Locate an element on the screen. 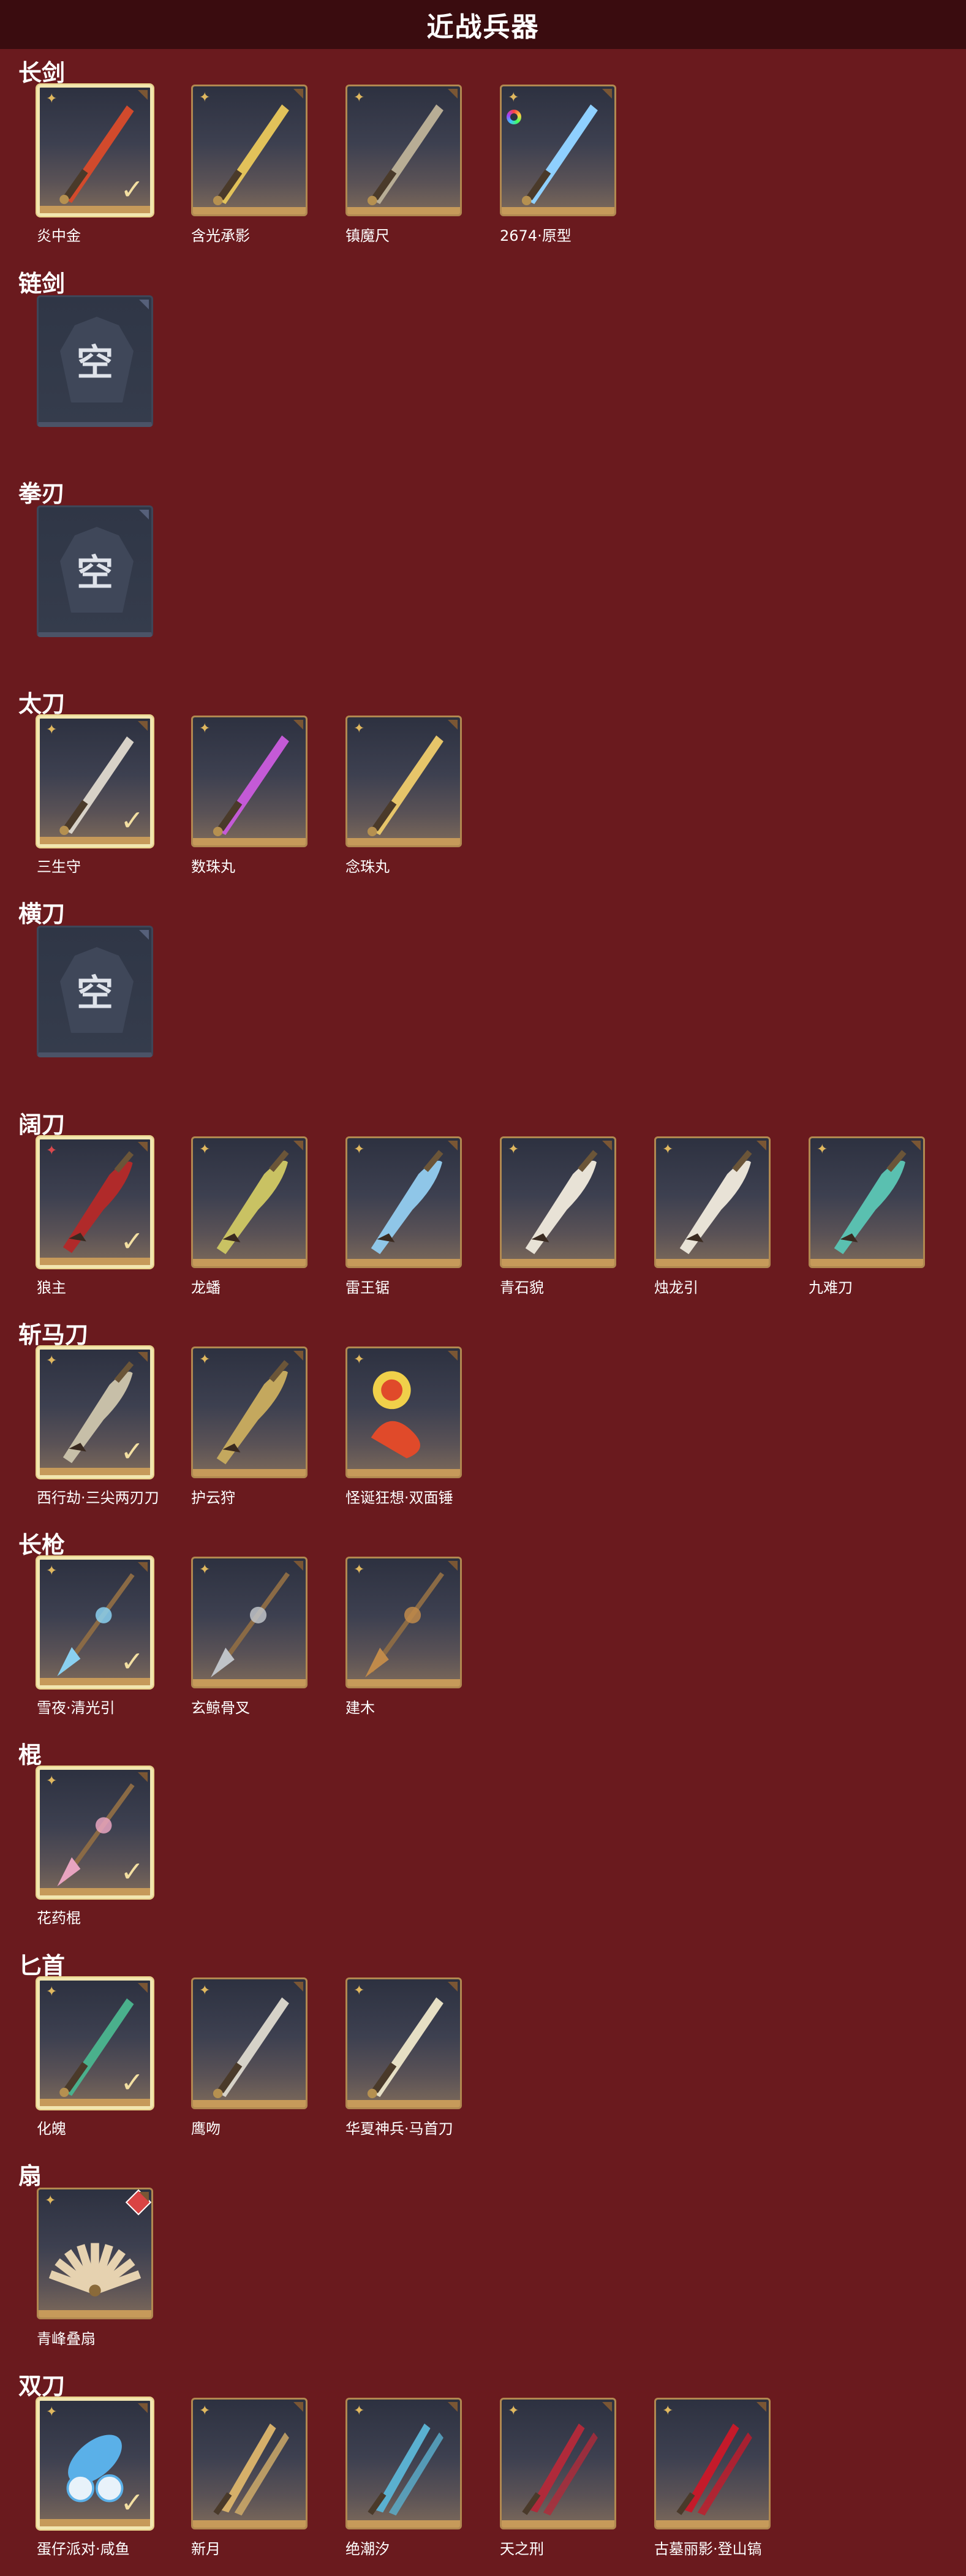 This screenshot has height=2576, width=966. category-title: 阔刀 is located at coordinates (42, 1124).